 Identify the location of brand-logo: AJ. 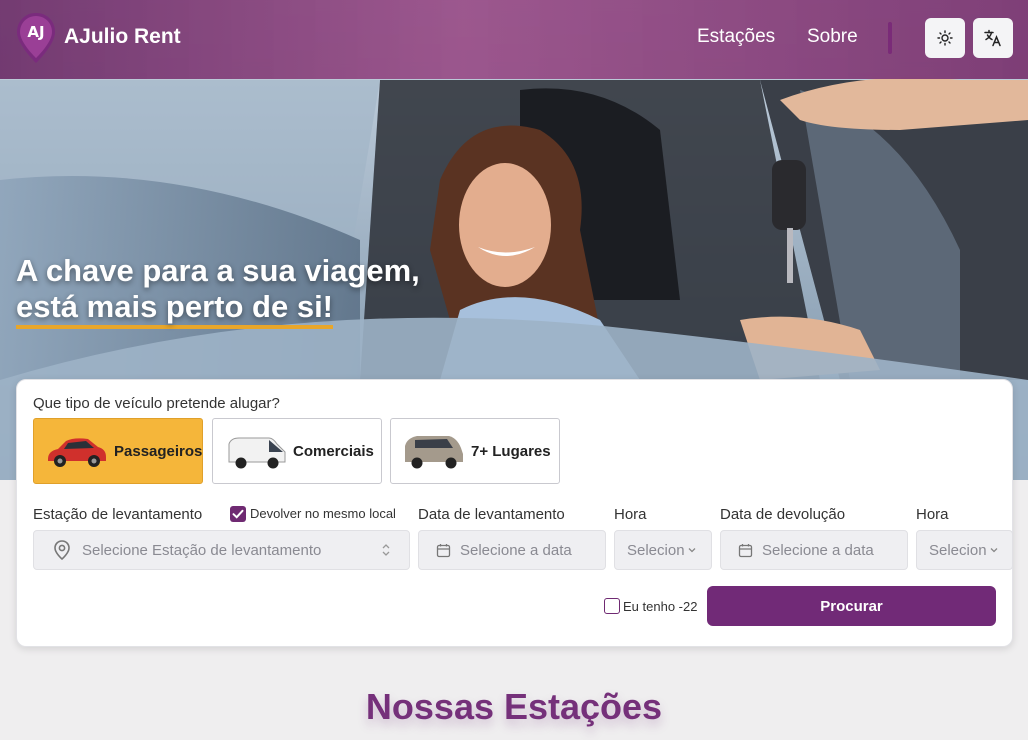
(36, 38).